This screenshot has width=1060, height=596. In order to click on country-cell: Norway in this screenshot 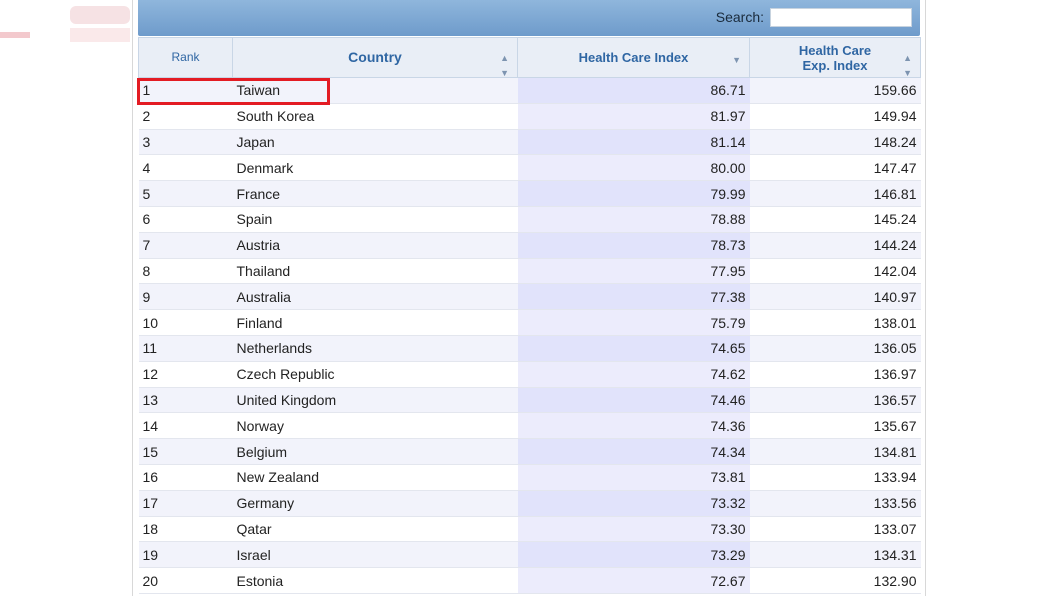, I will do `click(375, 426)`.